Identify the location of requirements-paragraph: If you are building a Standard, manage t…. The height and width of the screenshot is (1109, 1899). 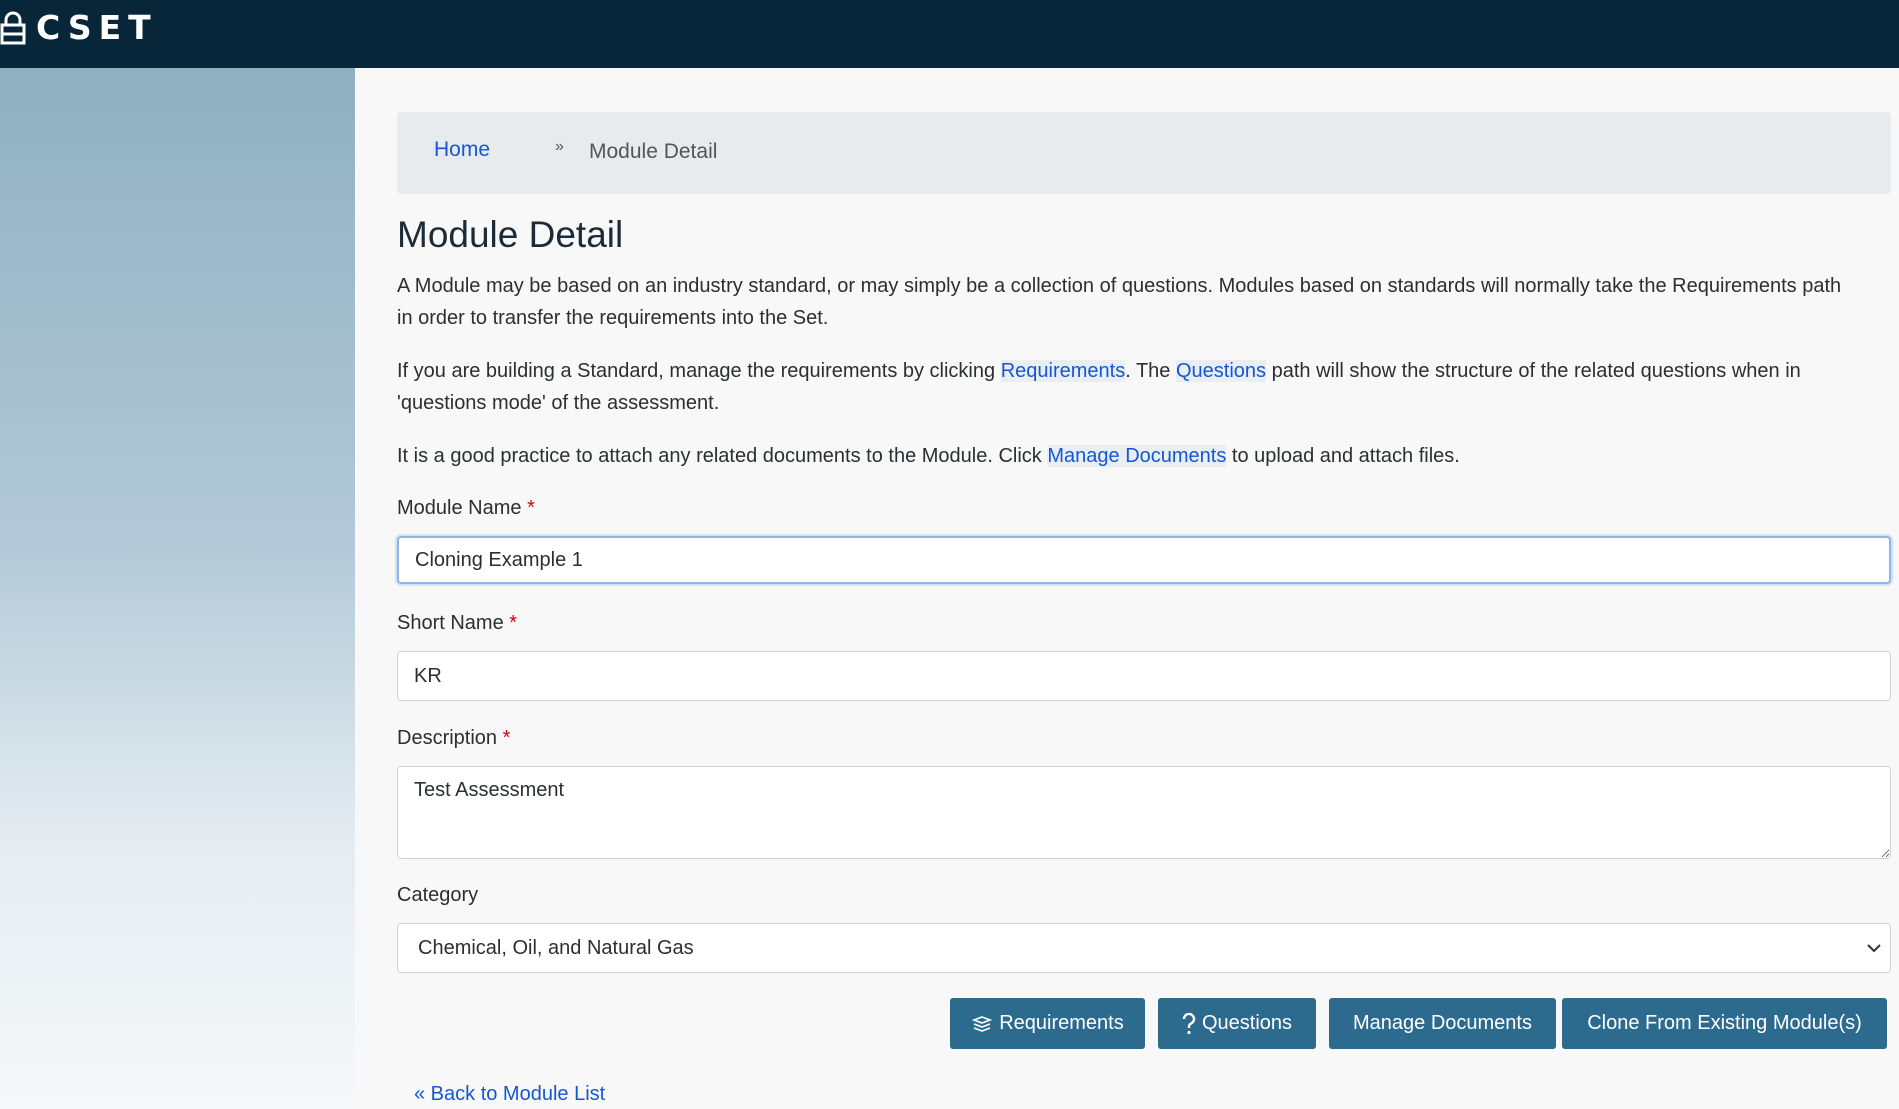
(1127, 387).